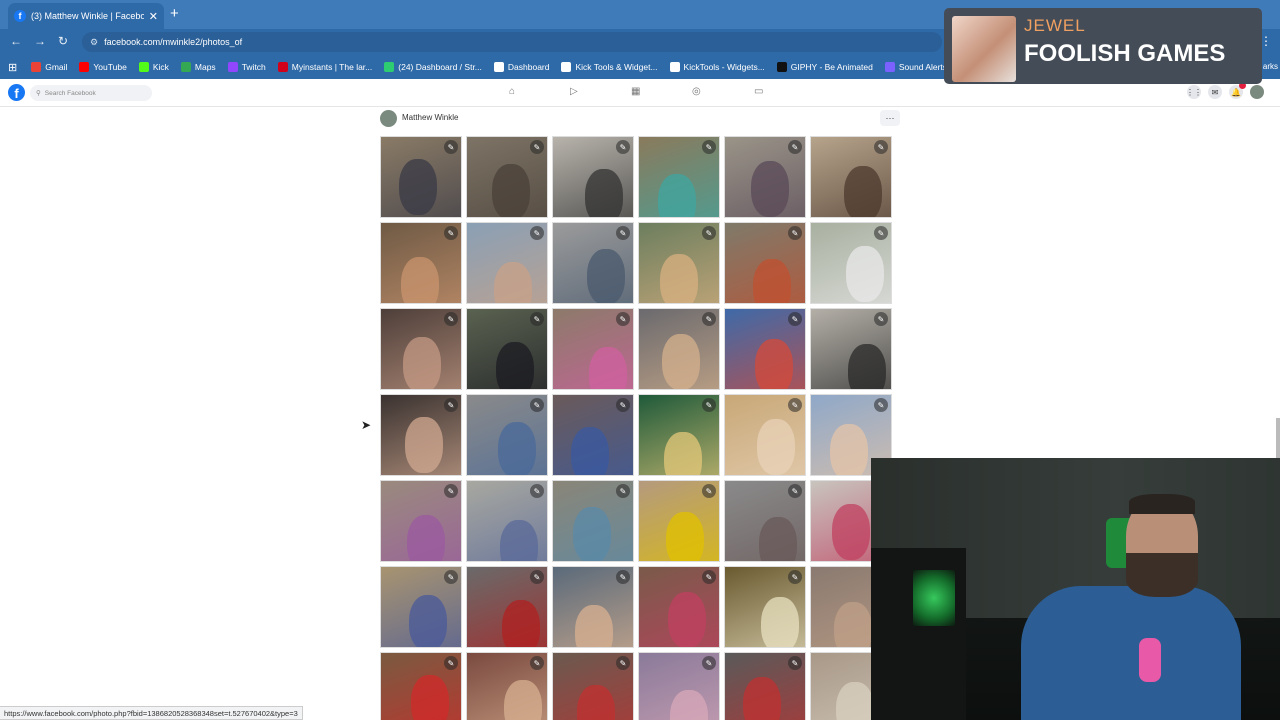  I want to click on reload-icon: ↻, so click(63, 41).